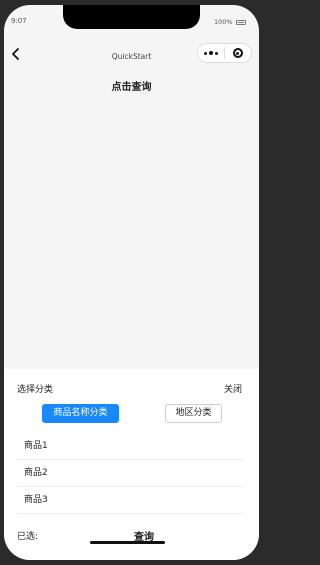 This screenshot has width=320, height=565. I want to click on status-right: 100%, so click(230, 22).